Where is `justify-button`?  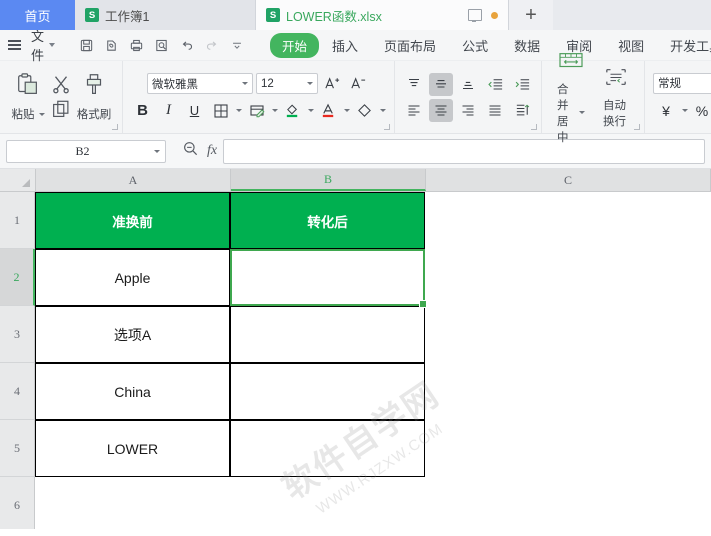 justify-button is located at coordinates (495, 110).